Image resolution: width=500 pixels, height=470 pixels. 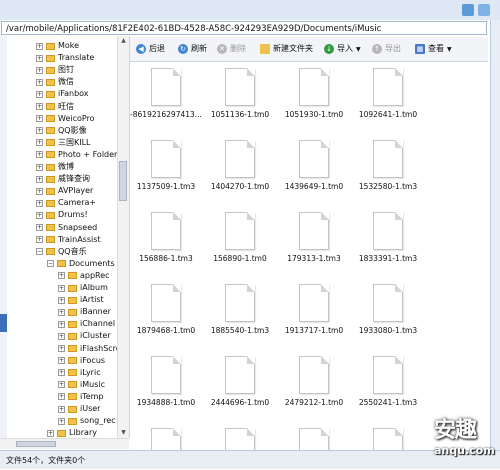 What do you see at coordinates (84, 336) in the screenshot?
I see `tree-item: + iCluster` at bounding box center [84, 336].